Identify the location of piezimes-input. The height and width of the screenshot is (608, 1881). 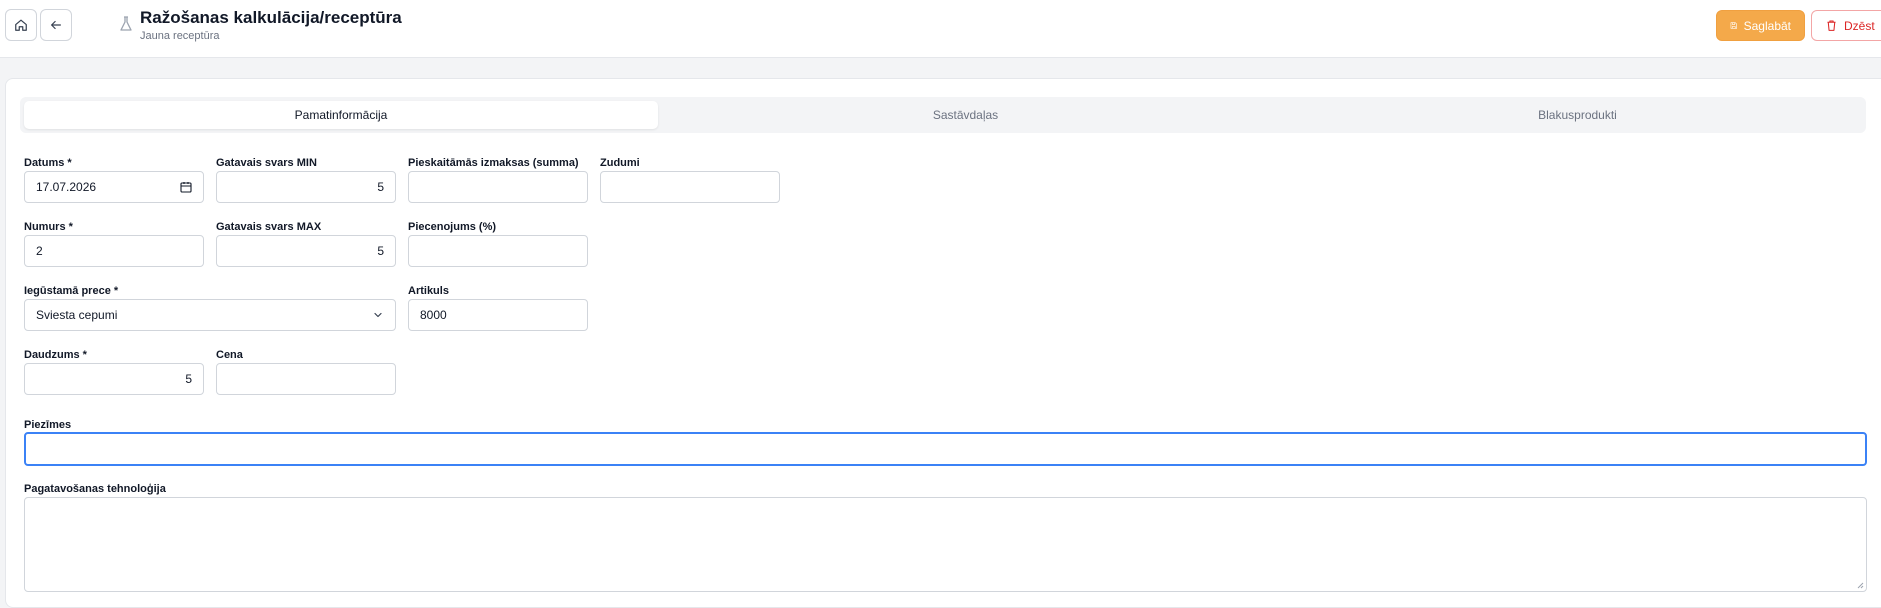
(945, 449).